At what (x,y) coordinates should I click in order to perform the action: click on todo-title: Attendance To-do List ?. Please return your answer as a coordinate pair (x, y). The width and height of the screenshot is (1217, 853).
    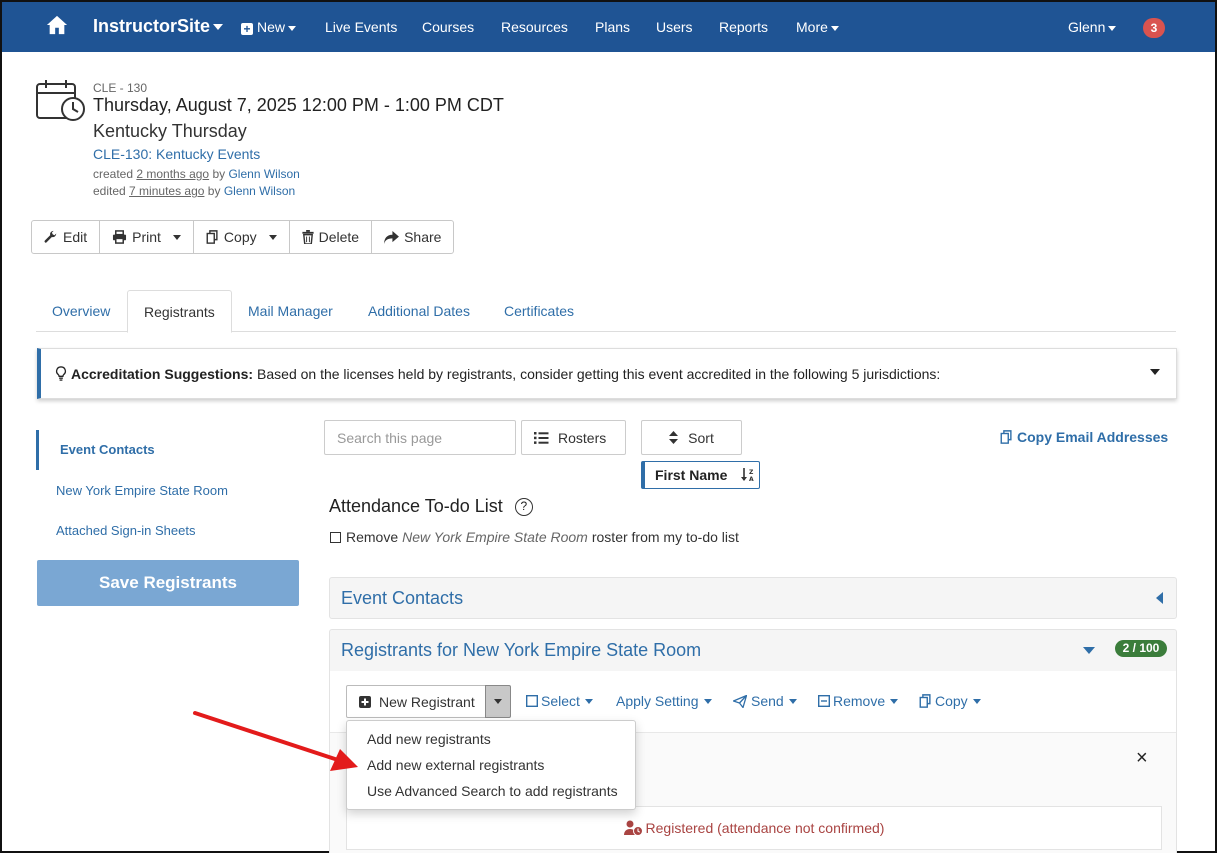
    Looking at the image, I should click on (431, 506).